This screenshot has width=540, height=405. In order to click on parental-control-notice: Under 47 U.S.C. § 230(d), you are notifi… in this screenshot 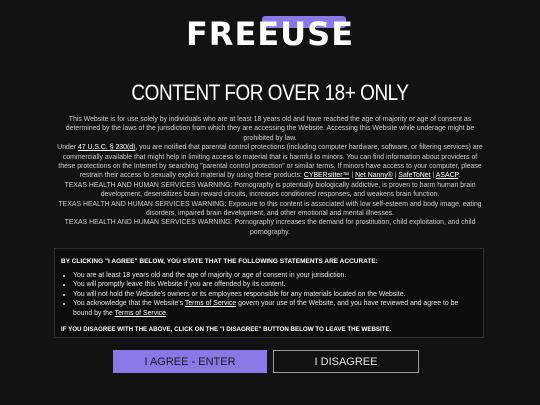, I will do `click(270, 162)`.